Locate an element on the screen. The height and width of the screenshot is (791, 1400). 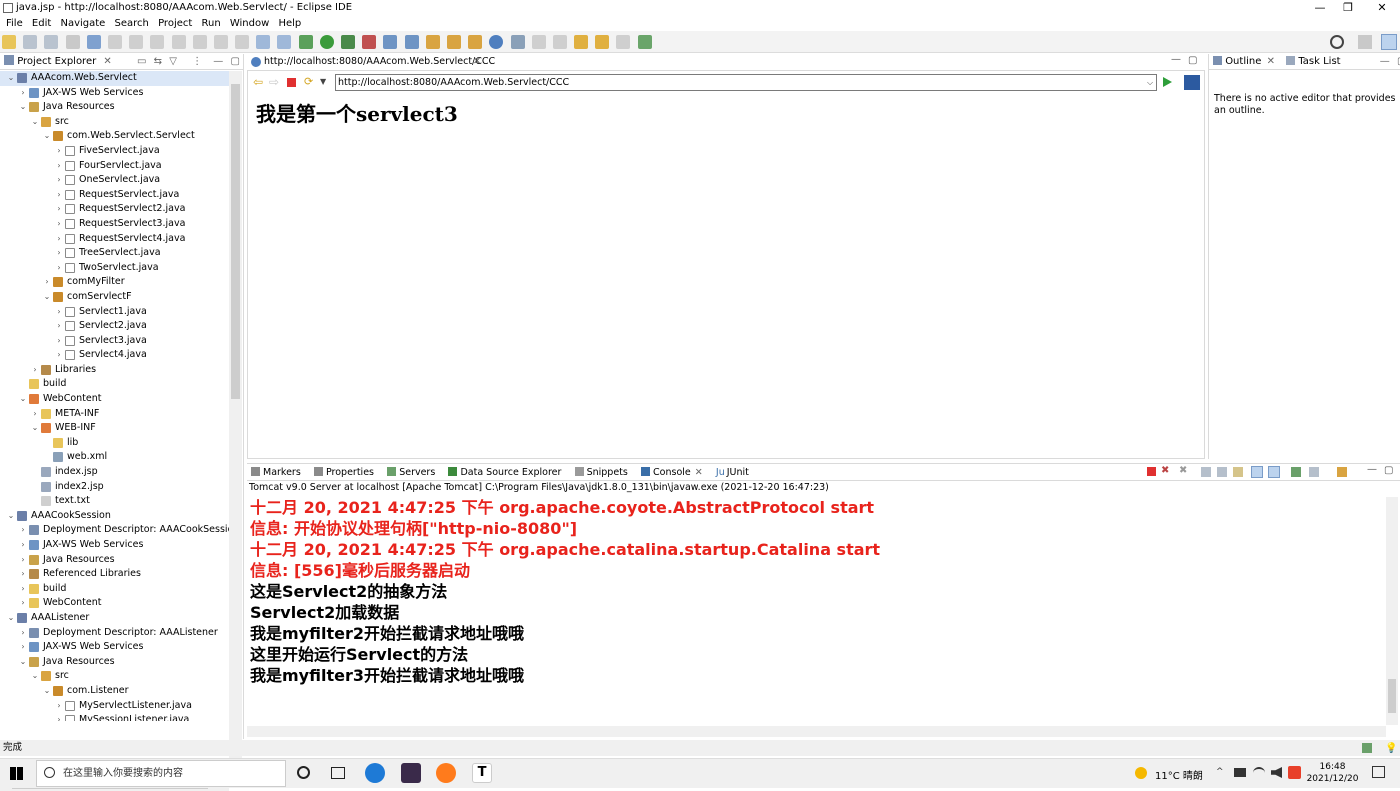
console-scroll-thumb is located at coordinates (1392, 696).